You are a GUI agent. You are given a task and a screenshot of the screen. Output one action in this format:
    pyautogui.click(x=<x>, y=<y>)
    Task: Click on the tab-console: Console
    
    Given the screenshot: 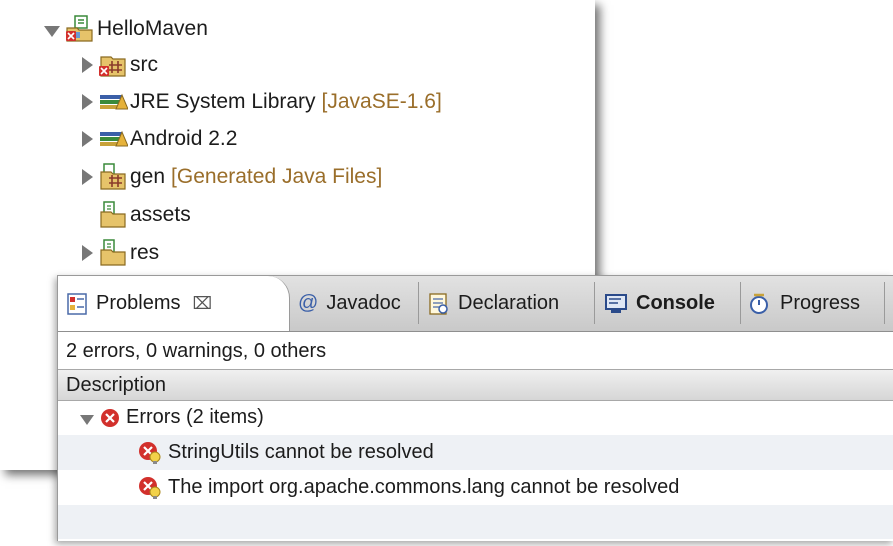 What is the action you would take?
    pyautogui.click(x=659, y=303)
    